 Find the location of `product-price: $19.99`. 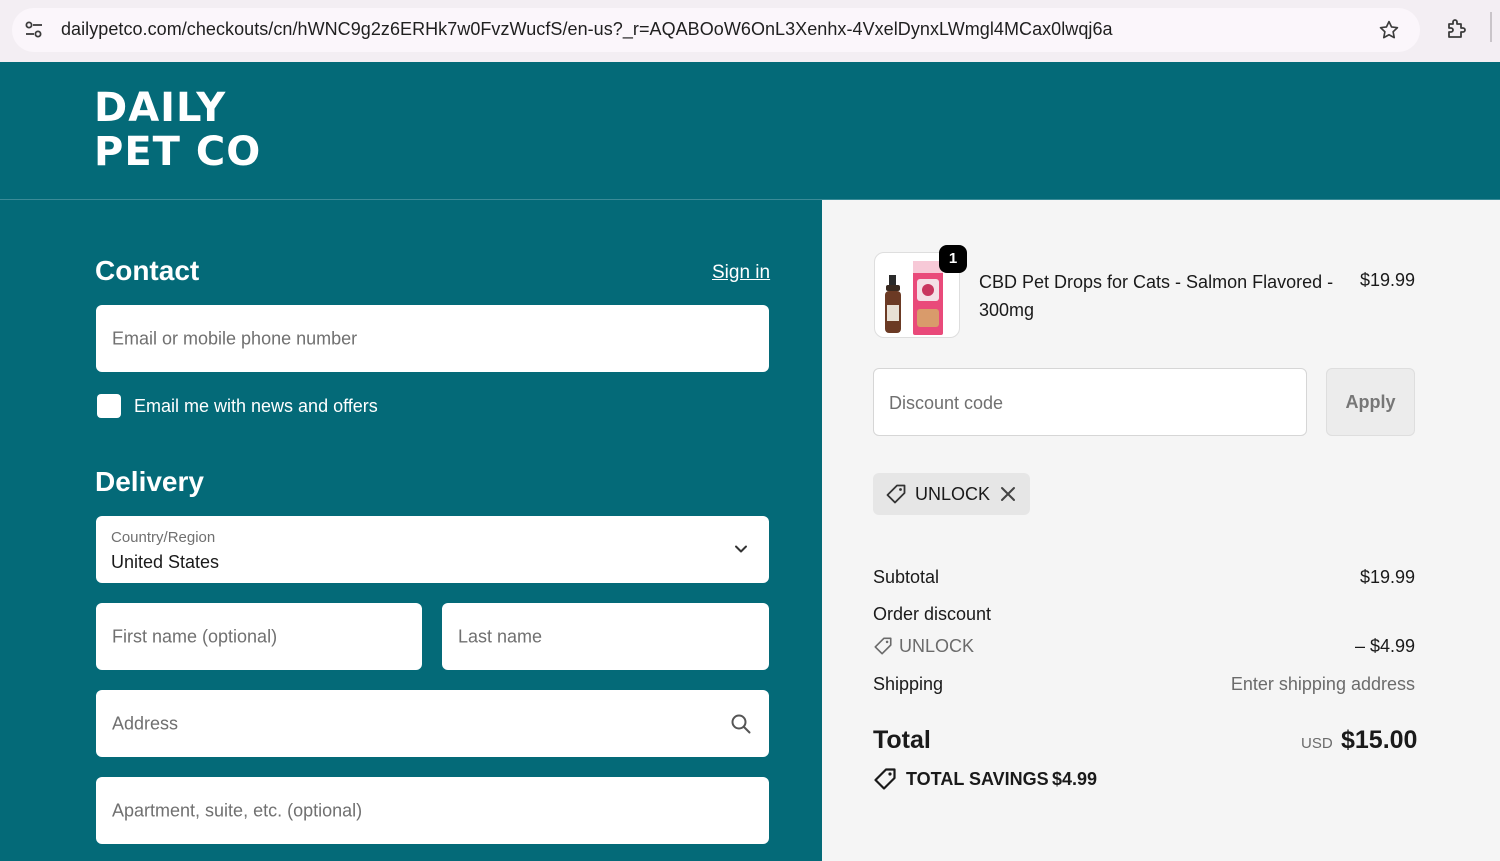

product-price: $19.99 is located at coordinates (1387, 280).